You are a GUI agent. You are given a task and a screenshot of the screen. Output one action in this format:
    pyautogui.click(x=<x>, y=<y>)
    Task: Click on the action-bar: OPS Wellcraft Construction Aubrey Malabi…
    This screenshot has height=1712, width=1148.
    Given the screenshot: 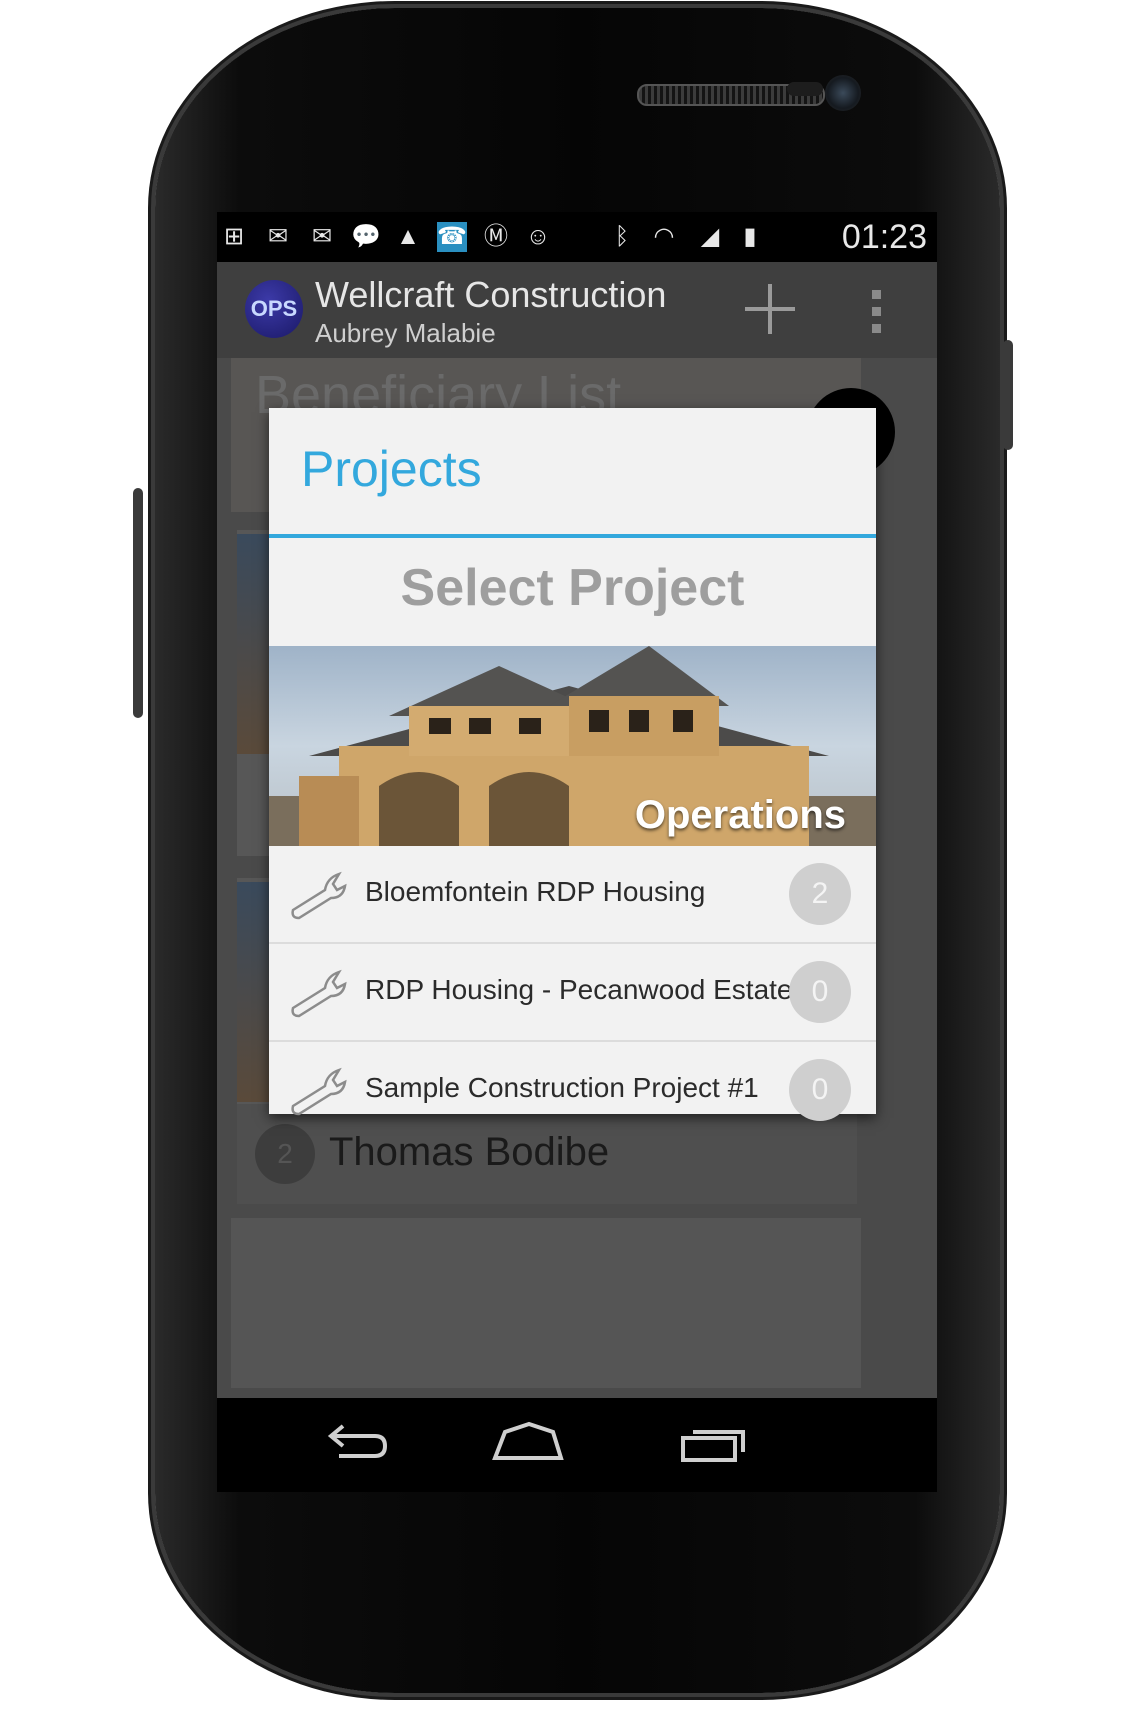 What is the action you would take?
    pyautogui.click(x=577, y=310)
    